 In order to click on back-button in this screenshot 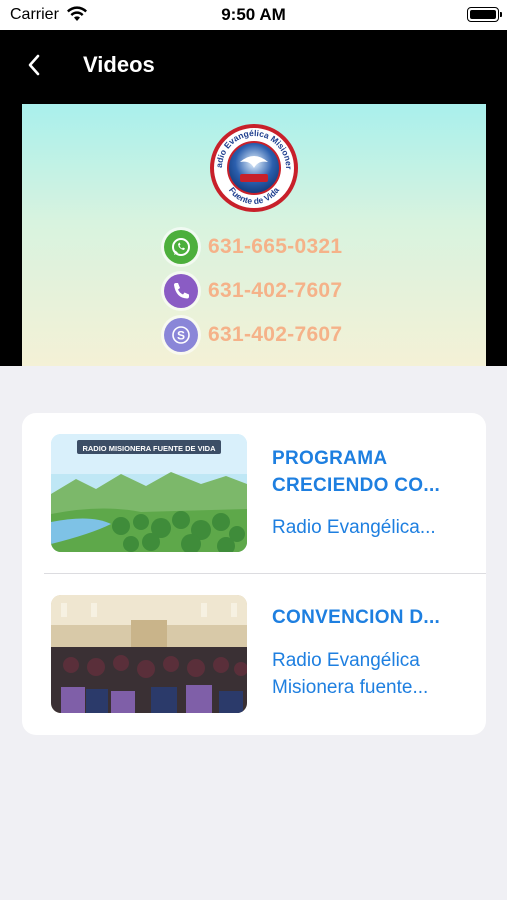, I will do `click(35, 65)`.